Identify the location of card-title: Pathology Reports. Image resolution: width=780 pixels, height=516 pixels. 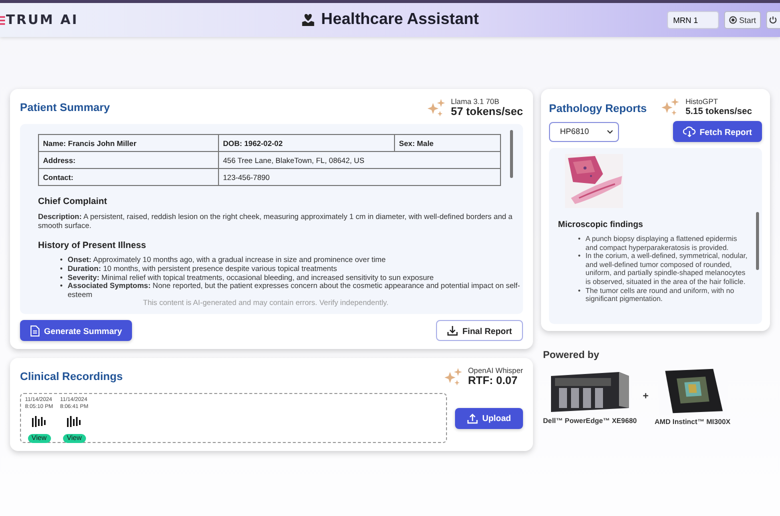
(598, 108).